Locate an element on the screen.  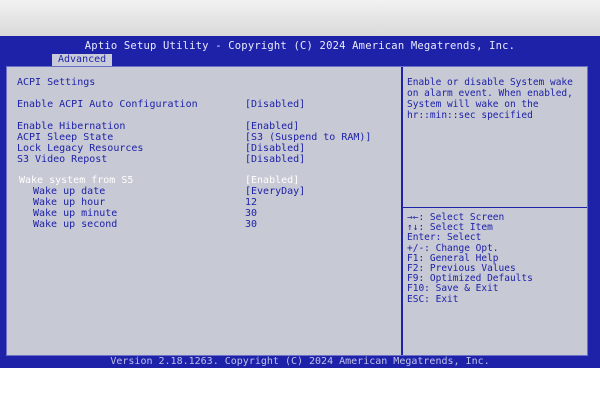
section-title: ACPI Settings is located at coordinates (56, 82).